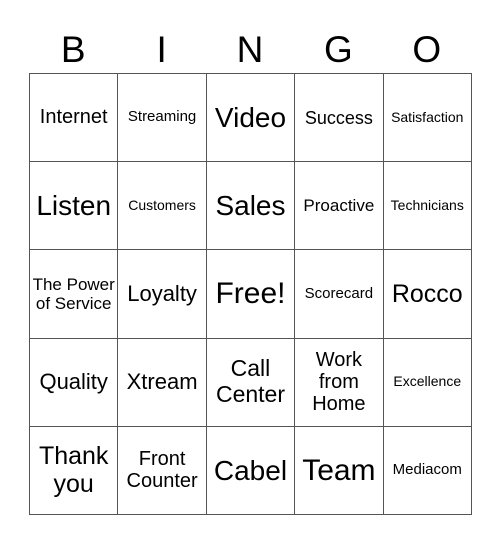  Describe the element at coordinates (339, 294) in the screenshot. I see `bingo-cell: Scorecard` at that location.